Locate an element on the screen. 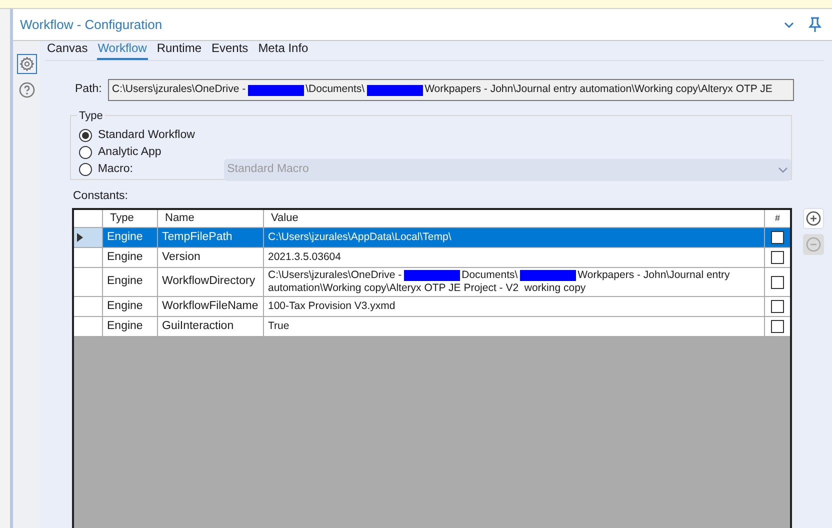  table-cell: Version is located at coordinates (211, 257).